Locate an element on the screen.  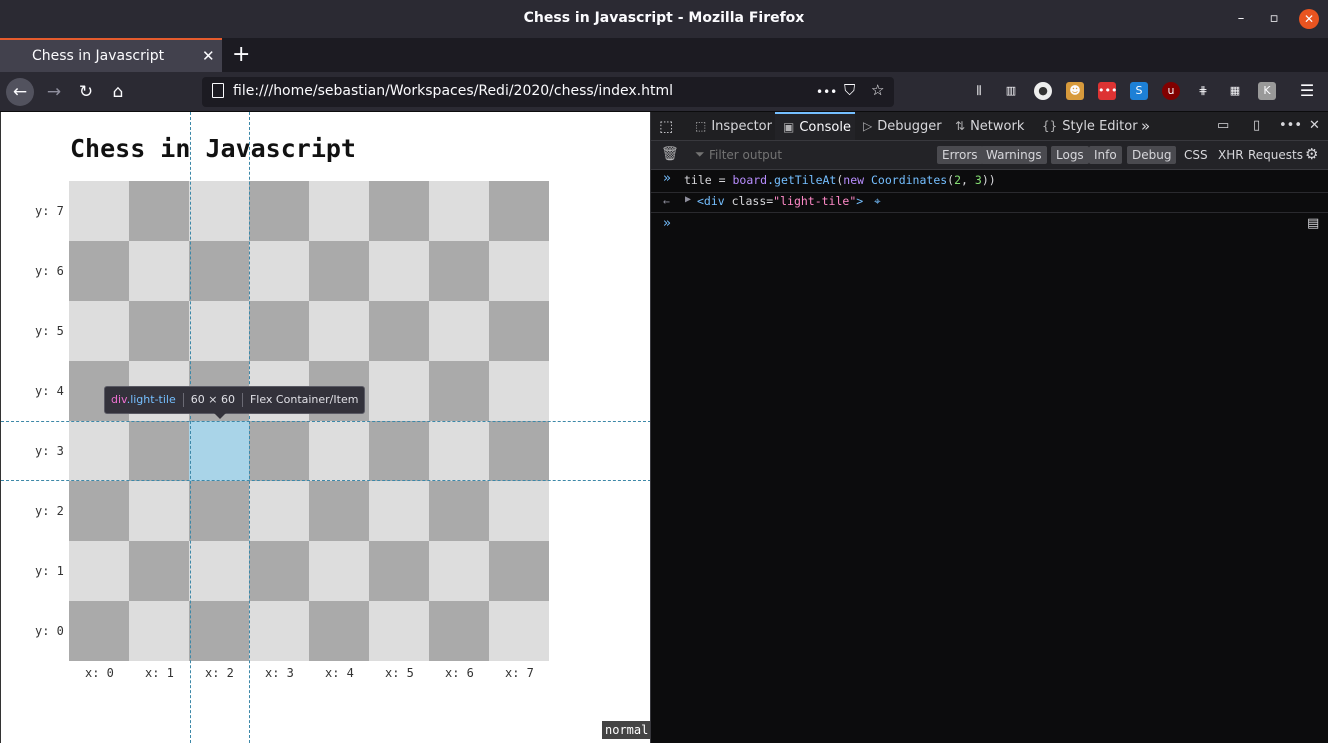
extensions-icon: ▦ is located at coordinates (1235, 91).